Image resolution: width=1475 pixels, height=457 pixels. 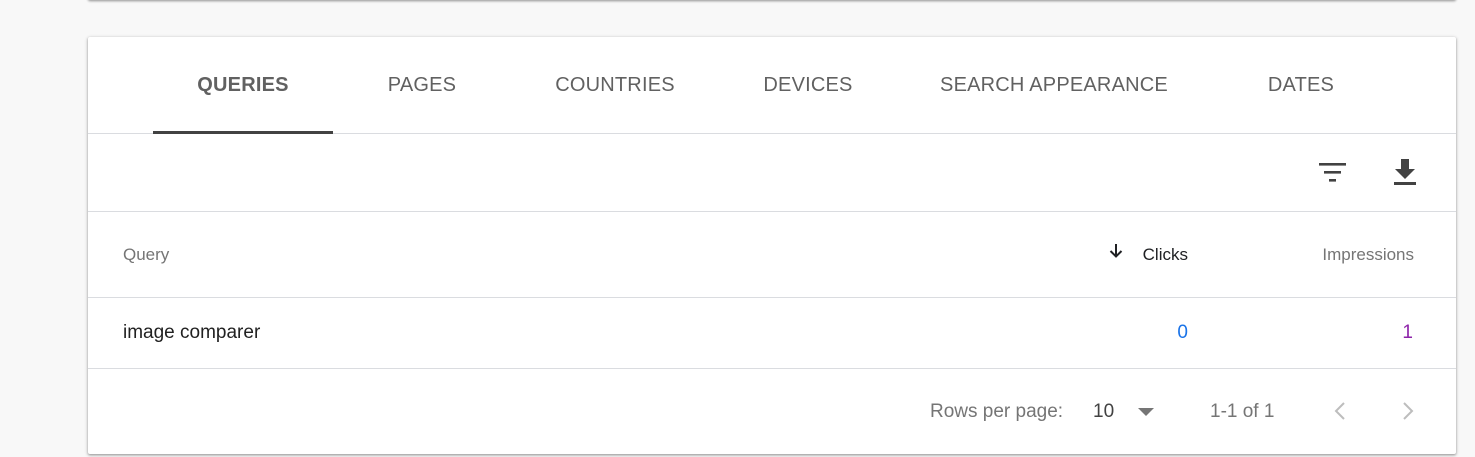 What do you see at coordinates (1116, 251) in the screenshot?
I see `arrow-down-icon` at bounding box center [1116, 251].